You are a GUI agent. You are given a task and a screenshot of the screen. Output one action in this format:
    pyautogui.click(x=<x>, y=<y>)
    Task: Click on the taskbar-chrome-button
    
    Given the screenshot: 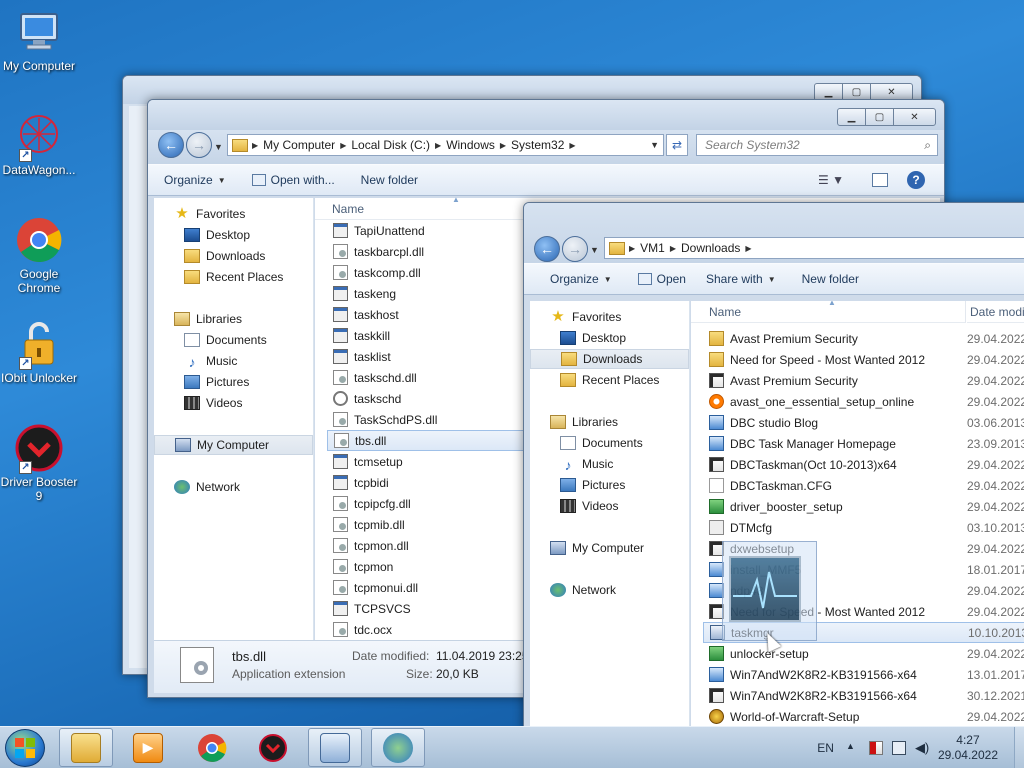 What is the action you would take?
    pyautogui.click(x=212, y=747)
    